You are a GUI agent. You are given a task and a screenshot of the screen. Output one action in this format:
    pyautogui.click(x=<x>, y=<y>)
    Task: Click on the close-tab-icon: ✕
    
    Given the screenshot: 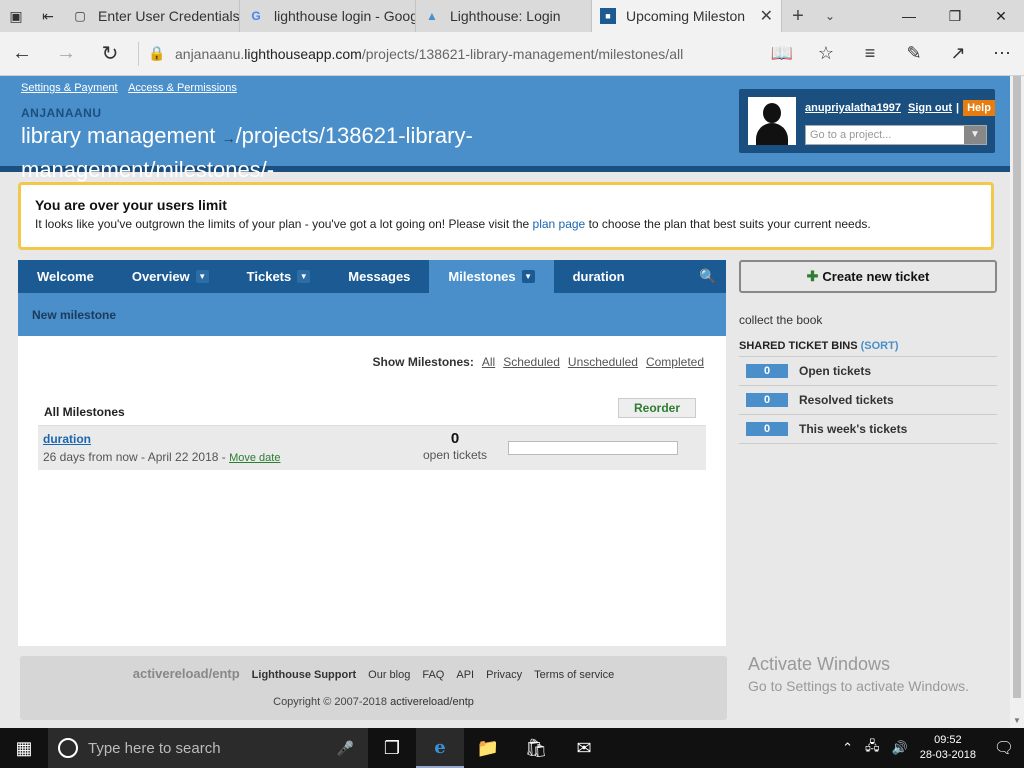 What is the action you would take?
    pyautogui.click(x=766, y=16)
    